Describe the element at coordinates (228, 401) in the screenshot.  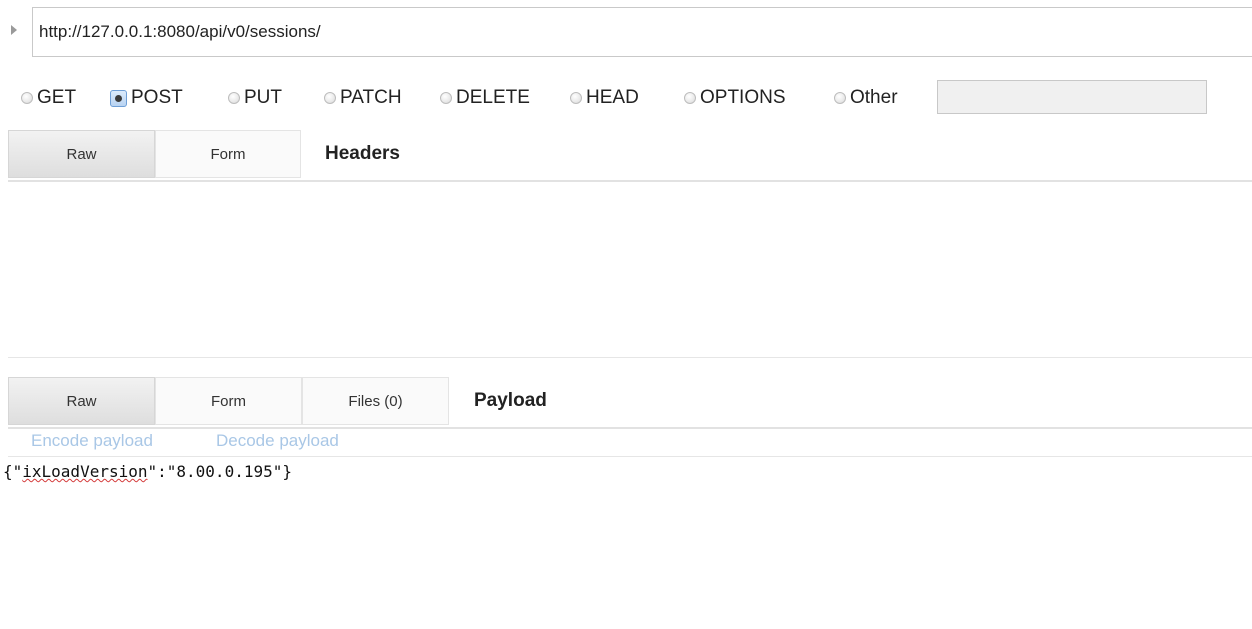
I see `payload-tab-form: Form` at that location.